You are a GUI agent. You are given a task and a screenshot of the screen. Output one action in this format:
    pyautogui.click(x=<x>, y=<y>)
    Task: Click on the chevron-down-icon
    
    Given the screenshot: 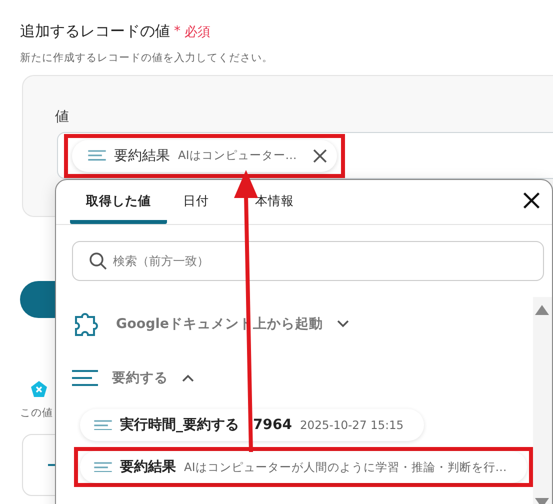 What is the action you would take?
    pyautogui.click(x=343, y=324)
    